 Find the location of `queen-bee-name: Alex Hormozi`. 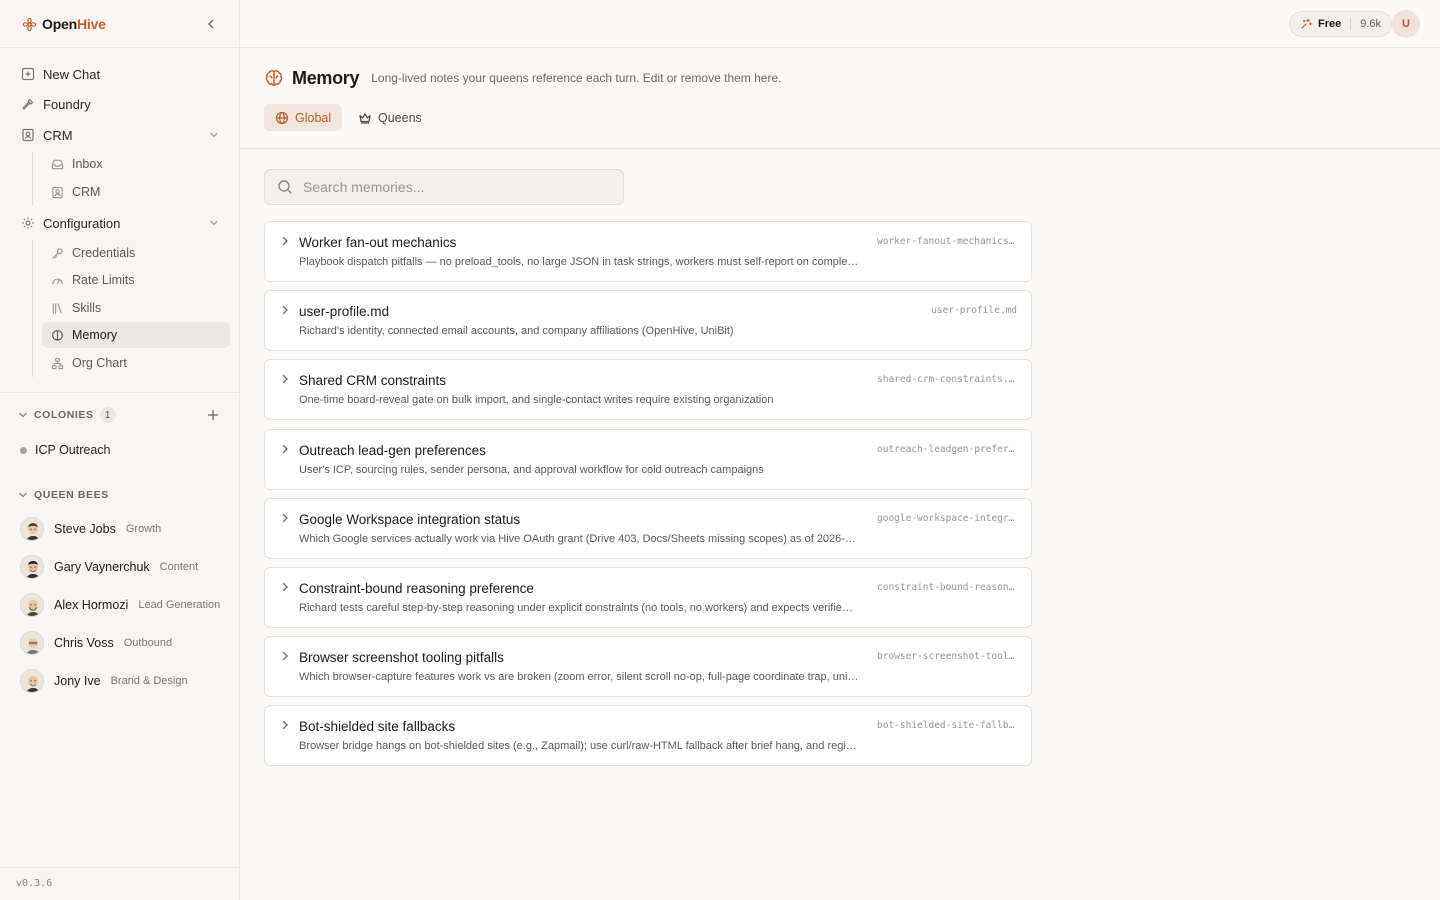

queen-bee-name: Alex Hormozi is located at coordinates (91, 605).